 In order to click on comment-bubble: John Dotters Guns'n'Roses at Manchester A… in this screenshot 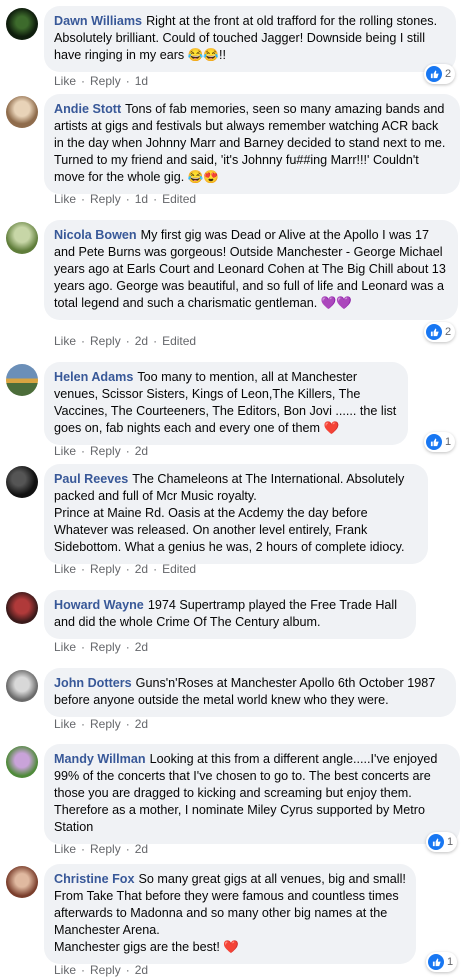, I will do `click(250, 692)`.